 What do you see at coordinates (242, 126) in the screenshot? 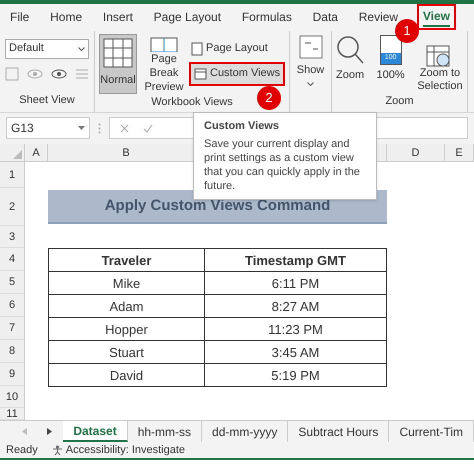
I see `tooltip-title: Custom Views` at bounding box center [242, 126].